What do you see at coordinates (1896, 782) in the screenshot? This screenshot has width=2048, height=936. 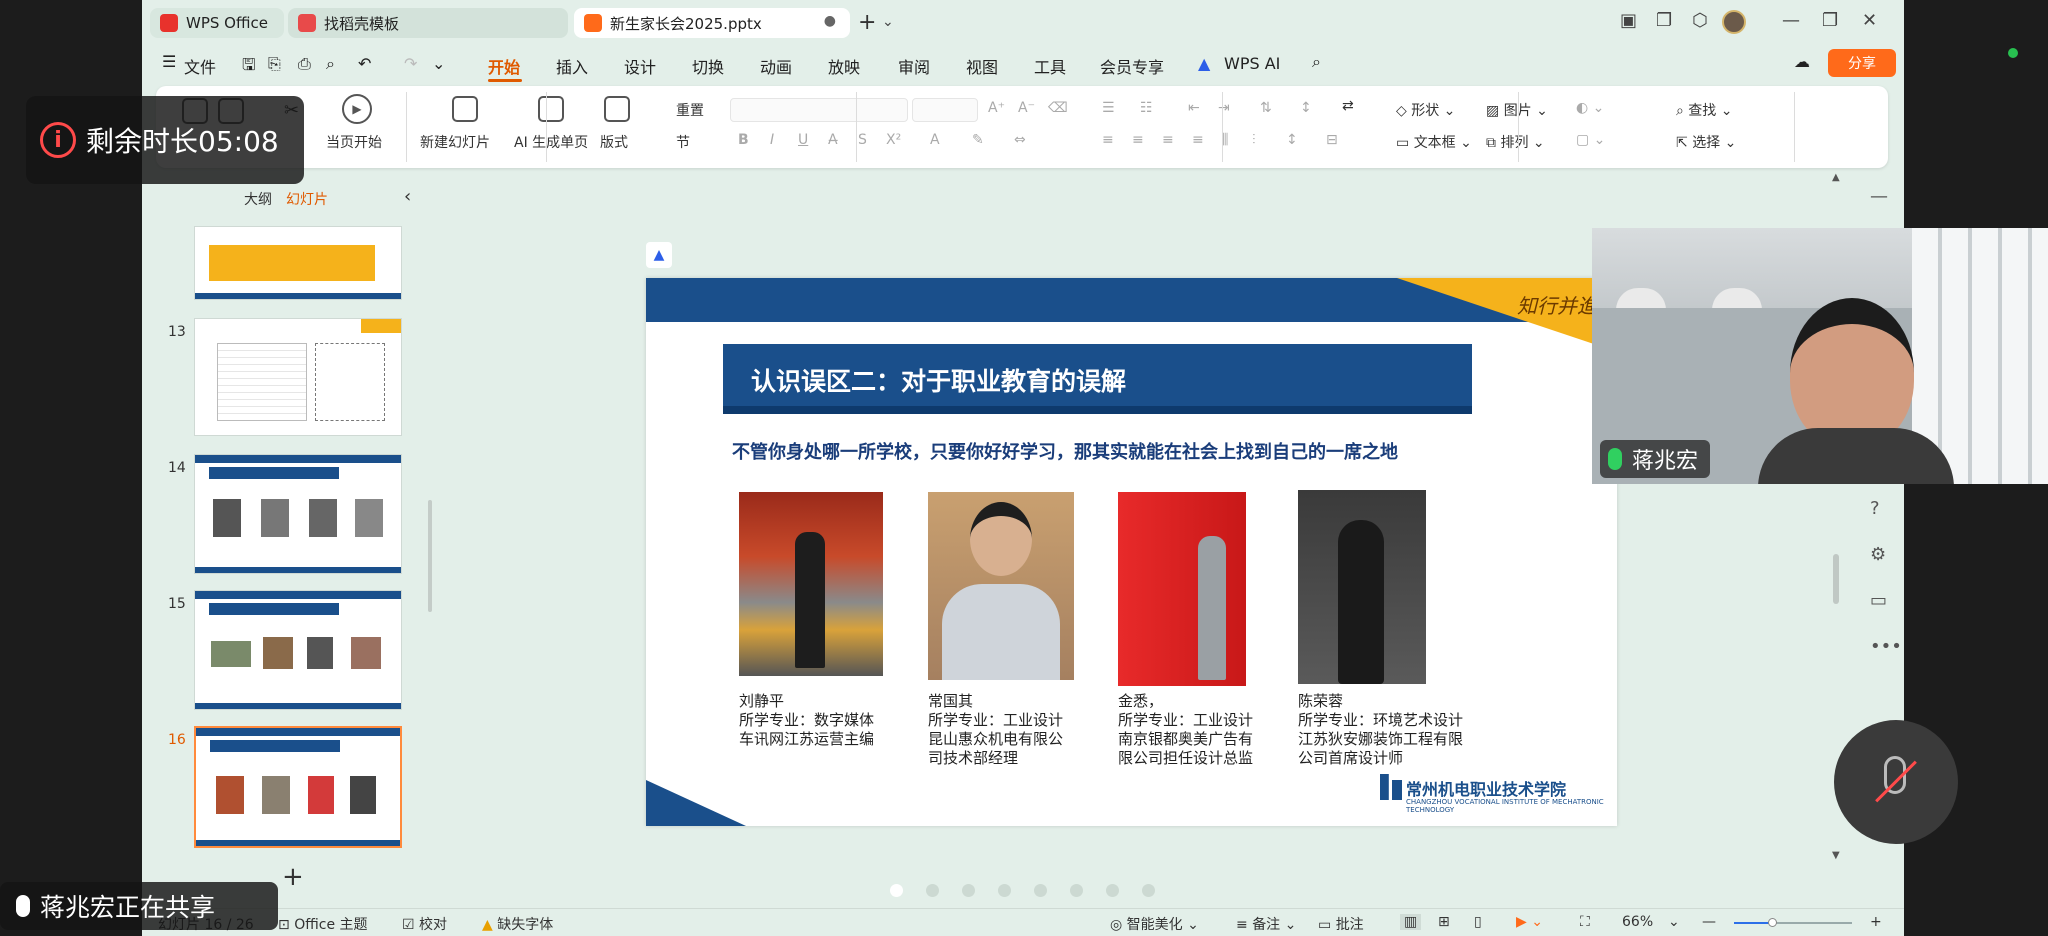 I see `mute-microphone-button` at bounding box center [1896, 782].